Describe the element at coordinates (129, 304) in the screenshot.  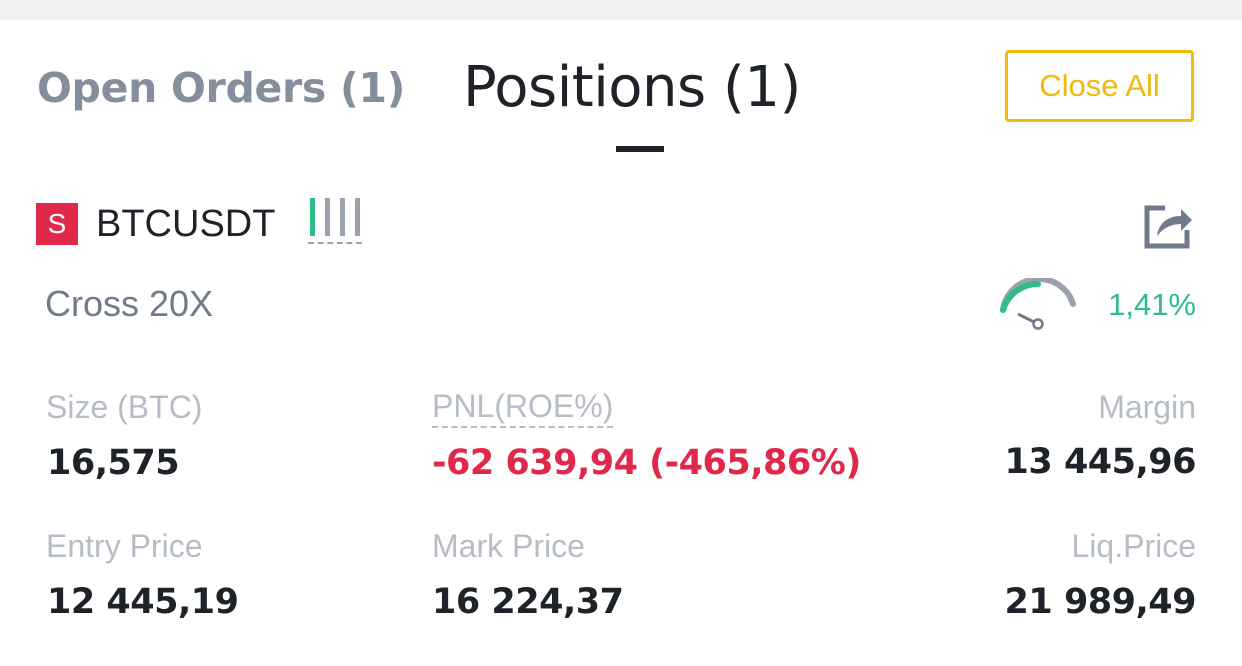
I see `margin-mode-leverage: Cross 20X` at that location.